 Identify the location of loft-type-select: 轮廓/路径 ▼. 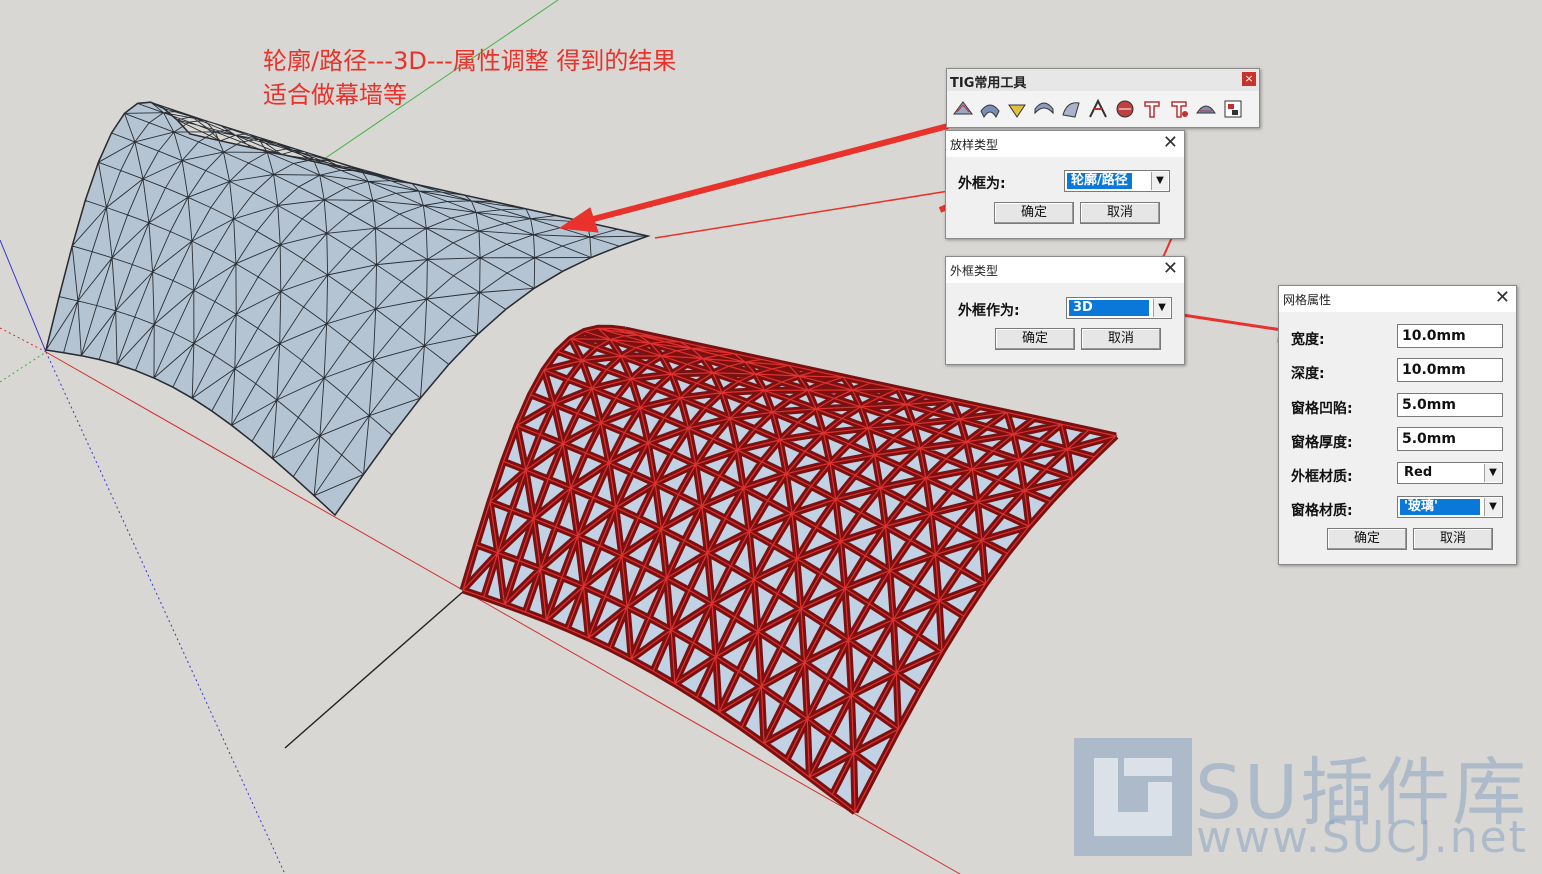
(1117, 181).